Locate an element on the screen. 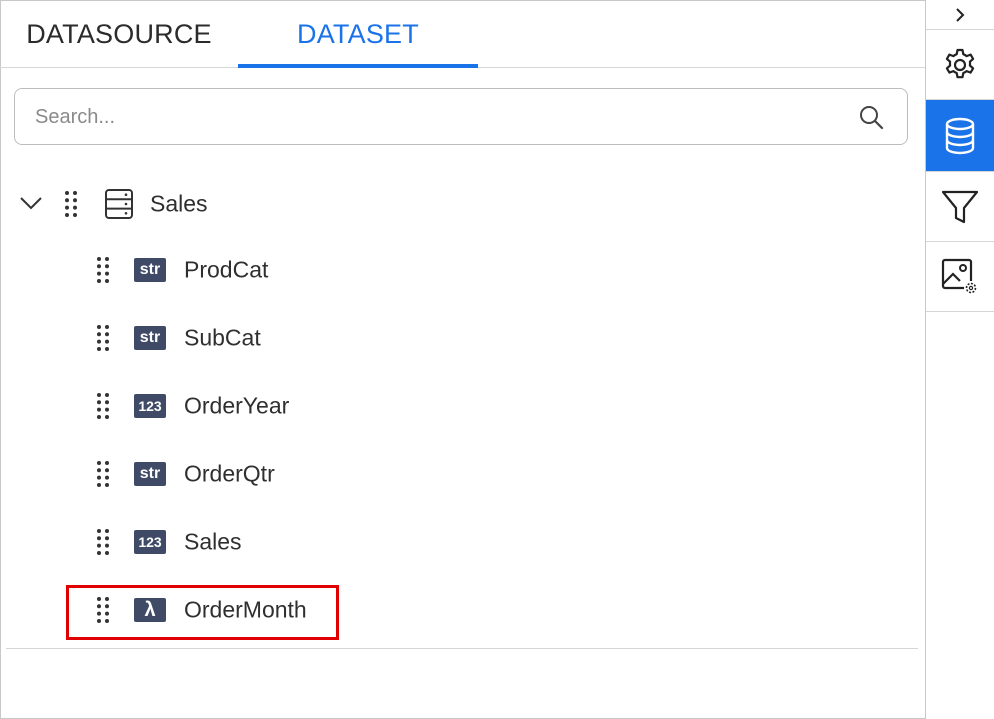 The image size is (994, 719). field-item-orderyear: 123 OrderYear is located at coordinates (462, 406).